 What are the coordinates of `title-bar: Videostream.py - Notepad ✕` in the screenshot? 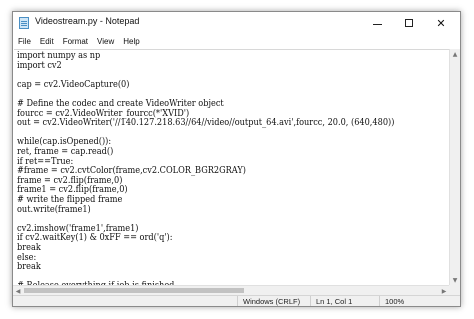 It's located at (236, 23).